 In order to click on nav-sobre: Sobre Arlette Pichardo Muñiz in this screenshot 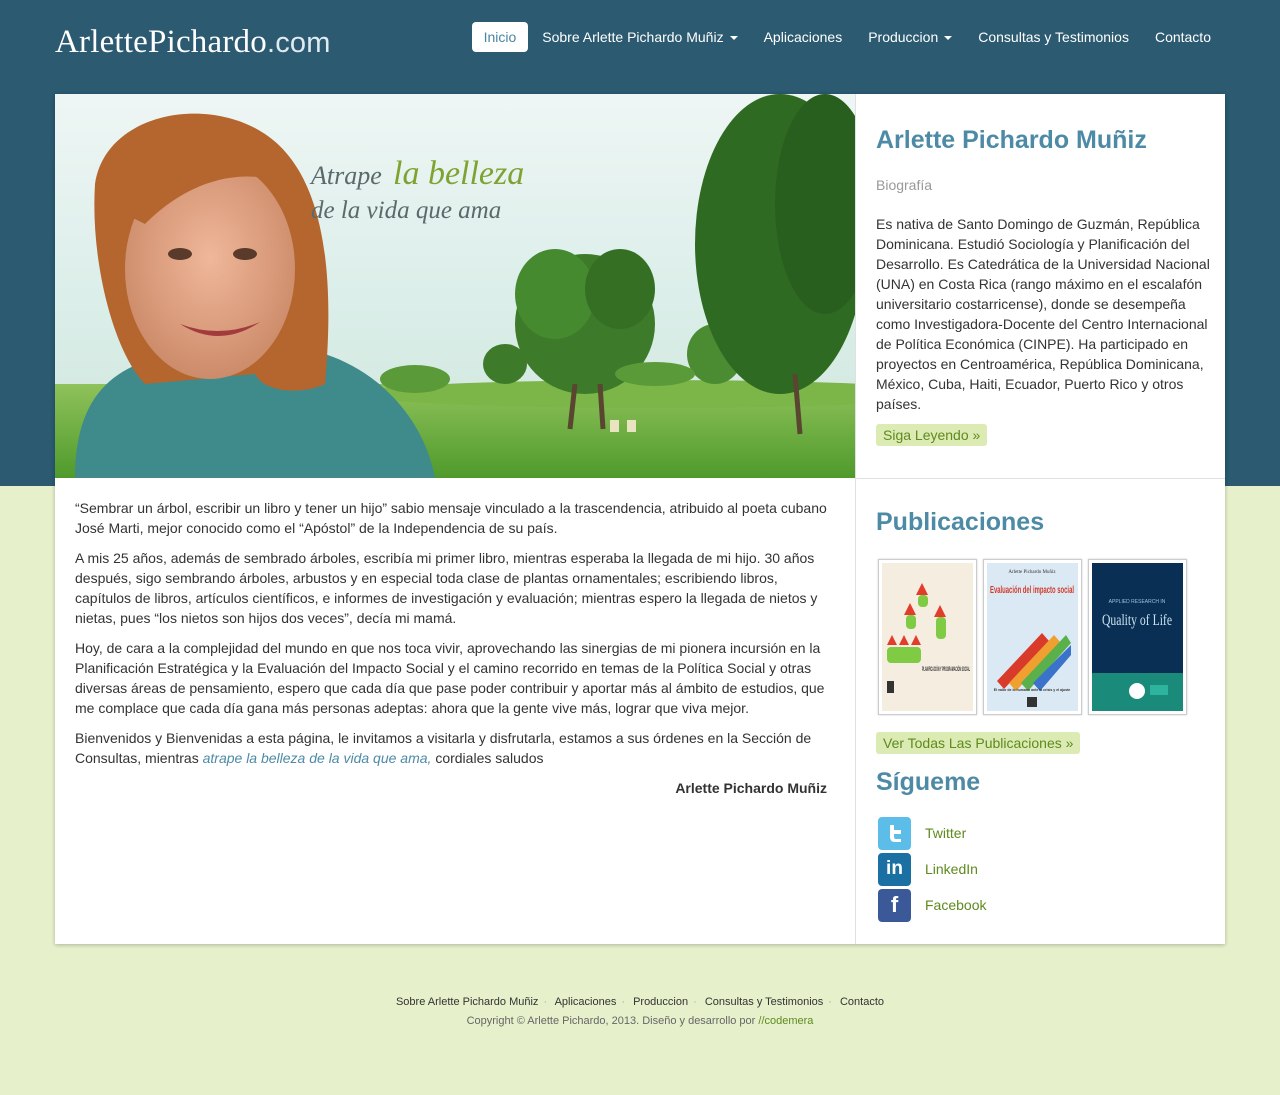, I will do `click(639, 37)`.